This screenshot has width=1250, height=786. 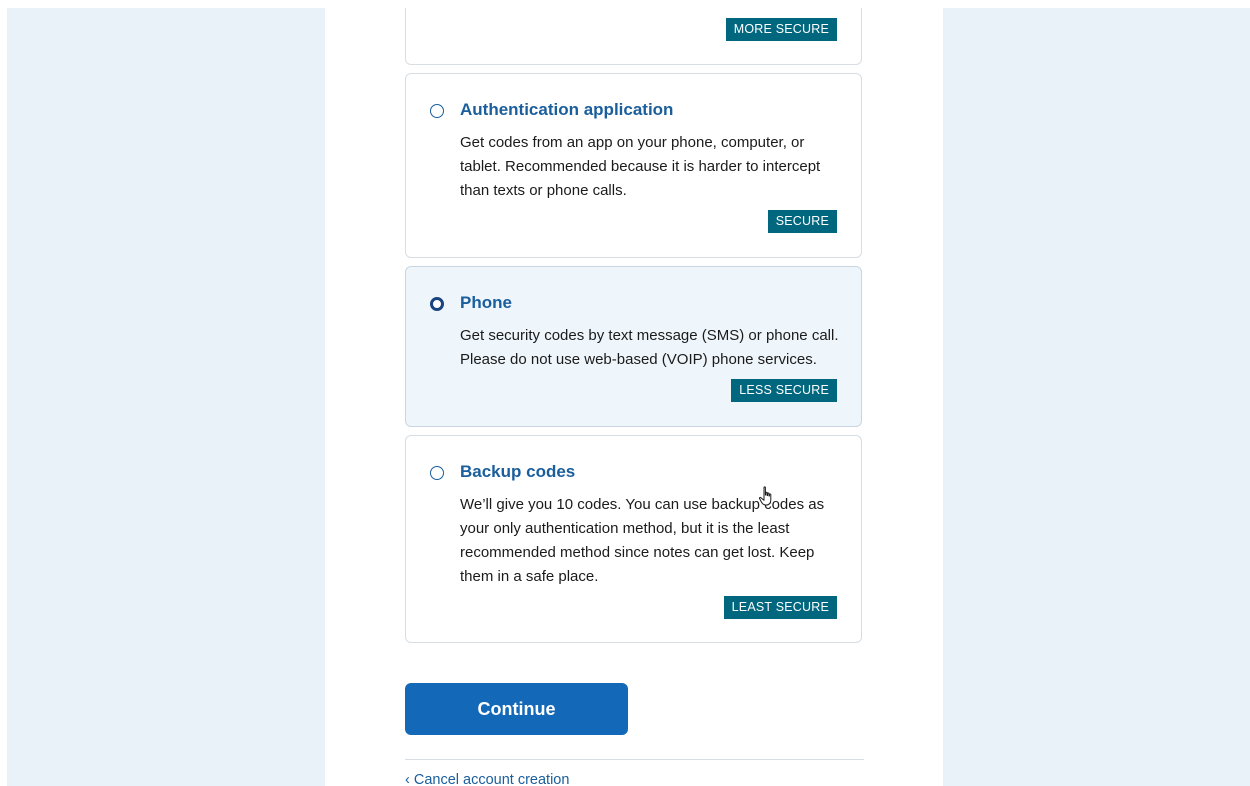 I want to click on divider, so click(x=634, y=759).